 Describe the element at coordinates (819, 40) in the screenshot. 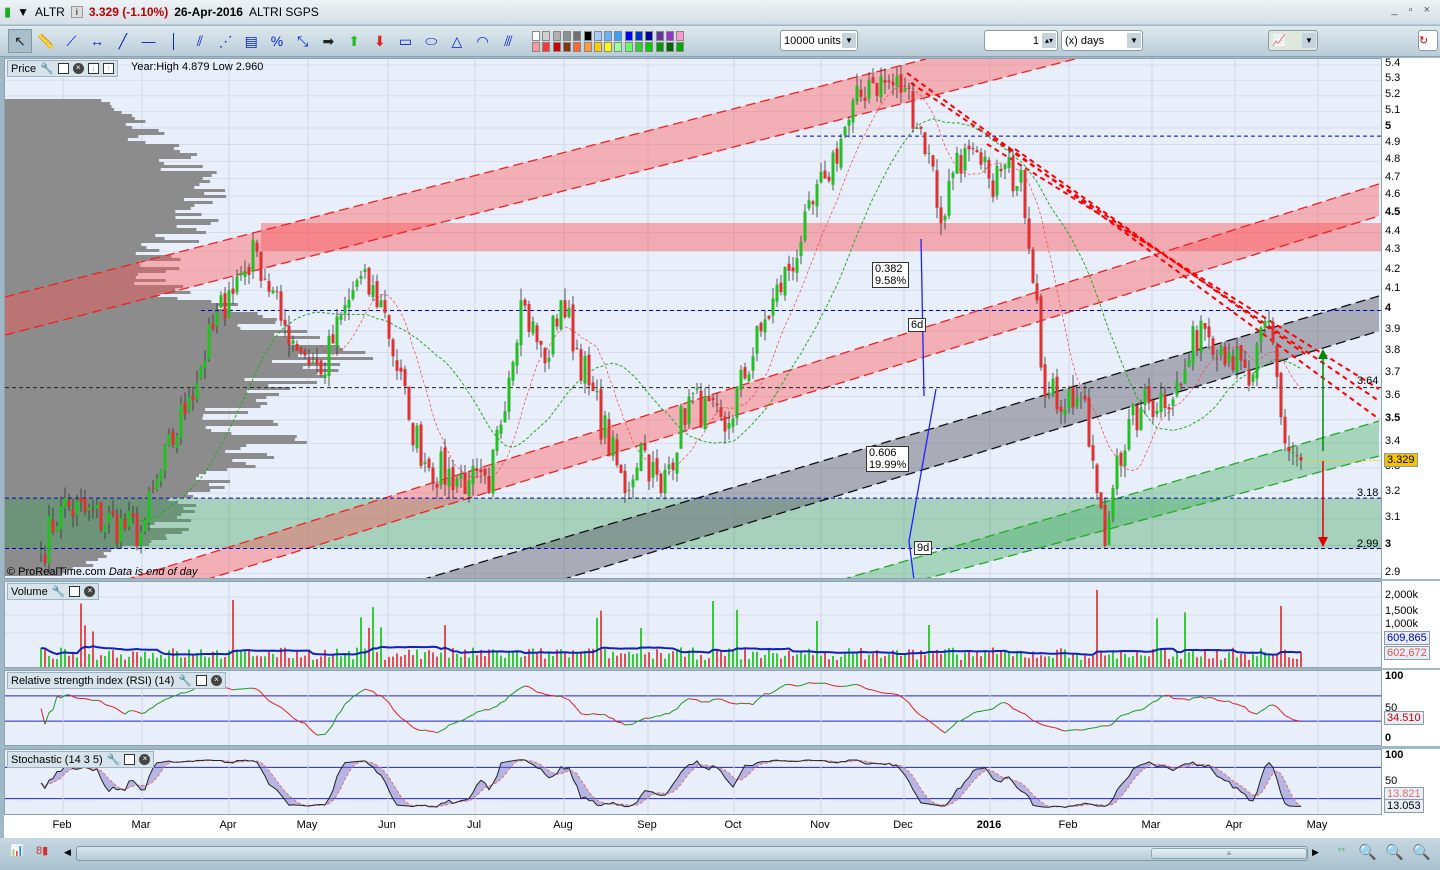

I see `units-select: 10000 units ▼` at that location.